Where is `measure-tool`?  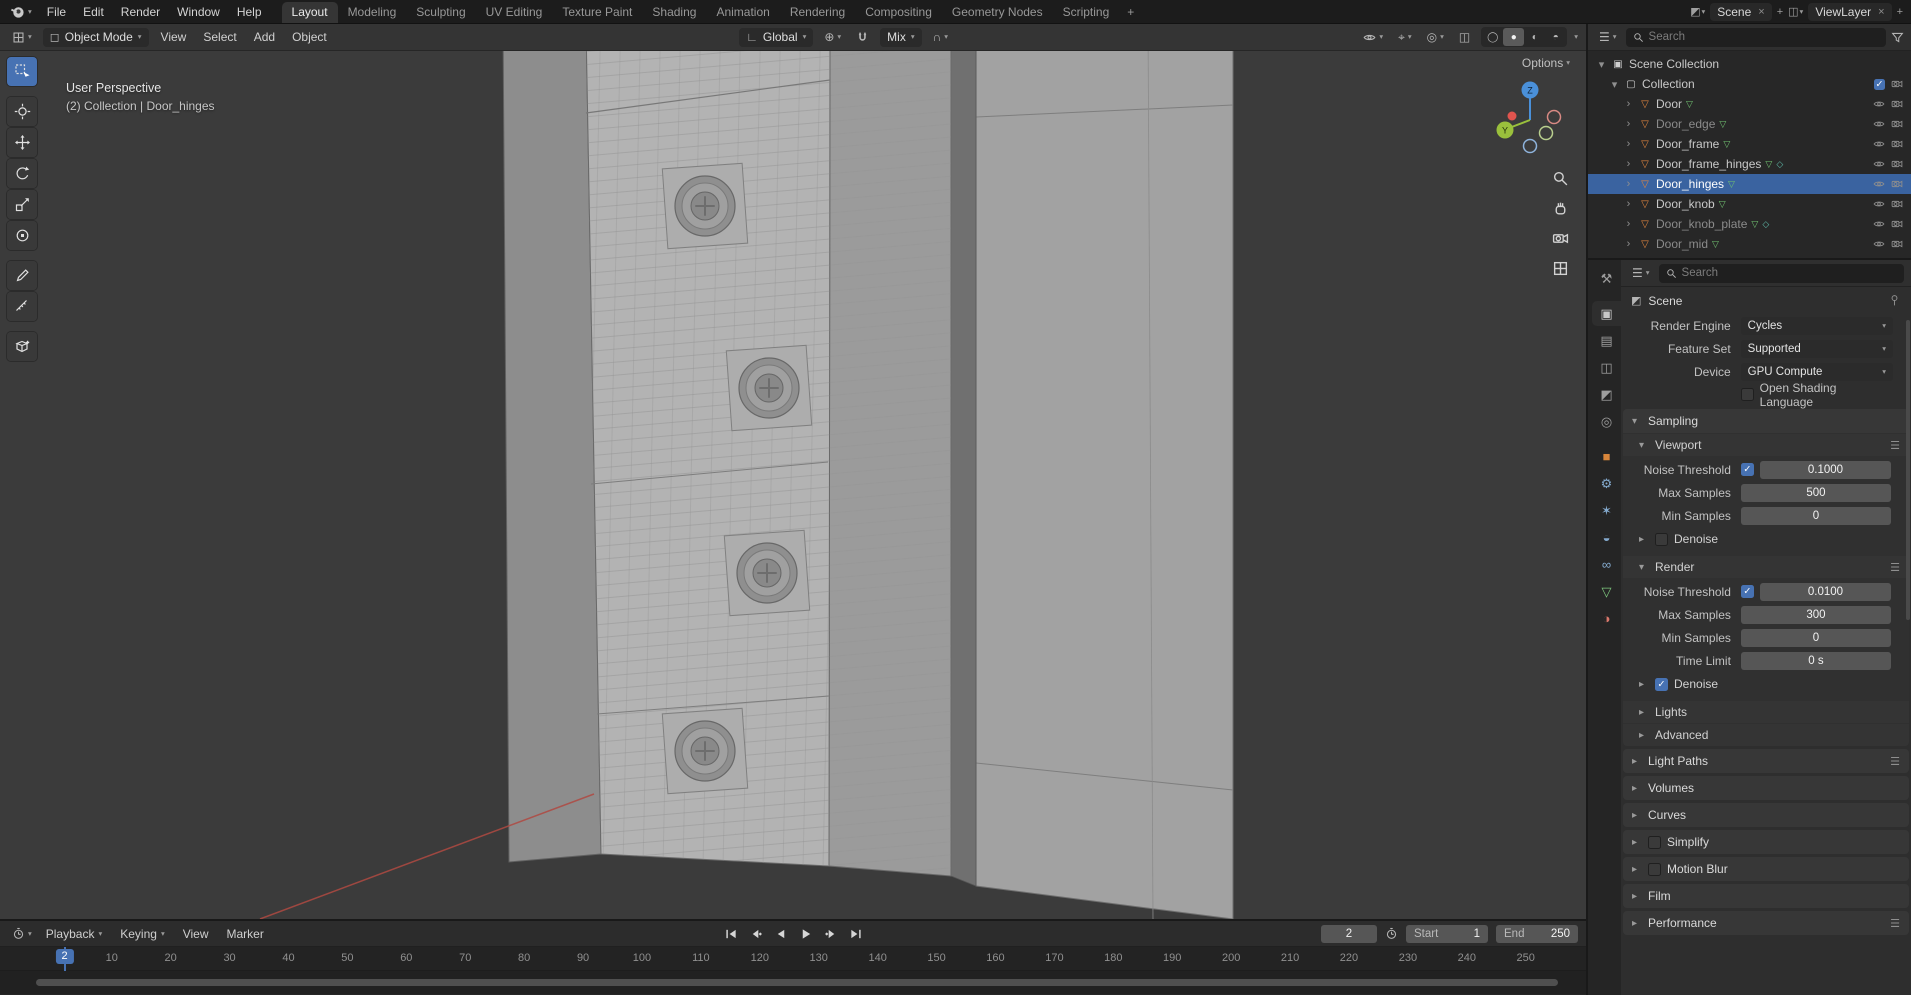
measure-tool is located at coordinates (22, 306).